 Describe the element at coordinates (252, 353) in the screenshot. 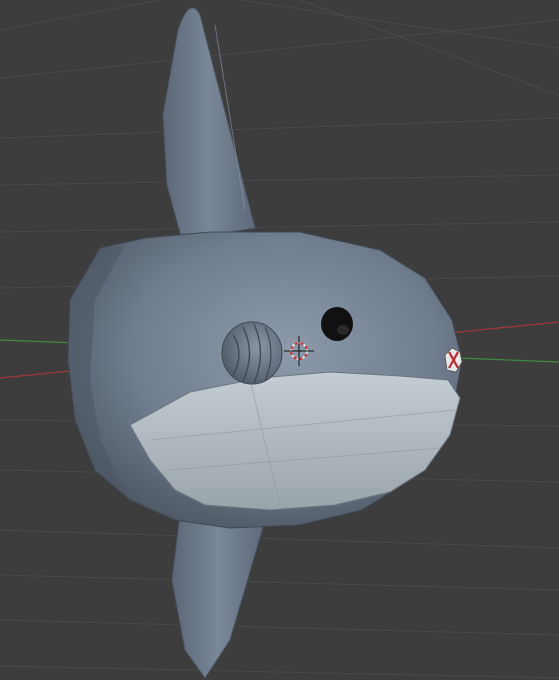

I see `pectoral-gill` at that location.